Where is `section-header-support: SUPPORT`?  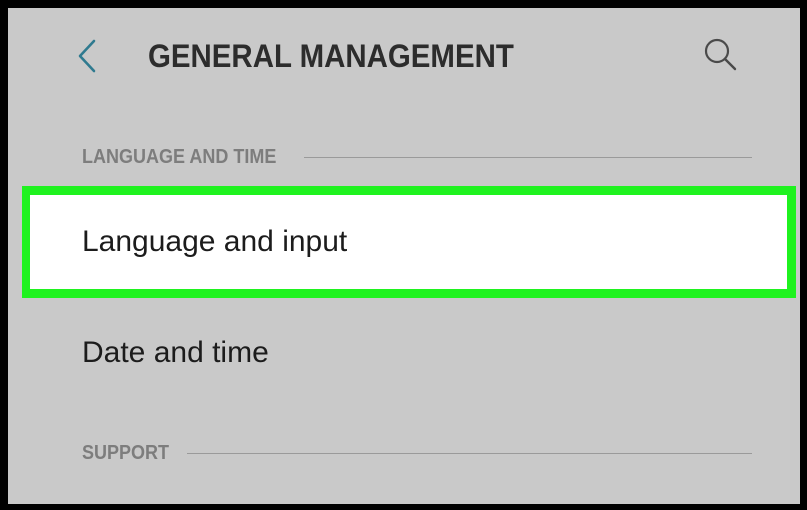 section-header-support: SUPPORT is located at coordinates (417, 453).